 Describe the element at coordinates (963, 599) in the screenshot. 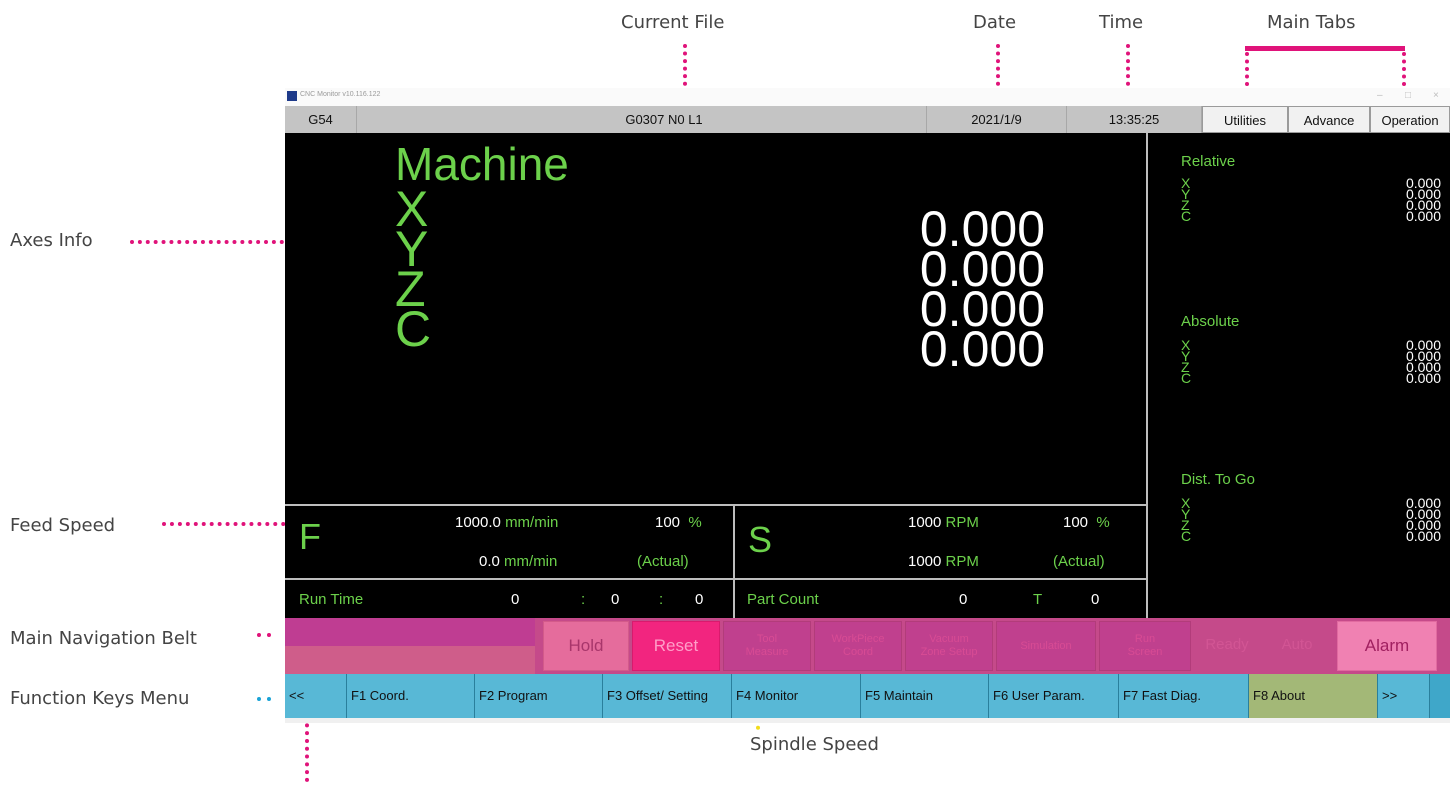

I see `part-count-value: 0` at that location.